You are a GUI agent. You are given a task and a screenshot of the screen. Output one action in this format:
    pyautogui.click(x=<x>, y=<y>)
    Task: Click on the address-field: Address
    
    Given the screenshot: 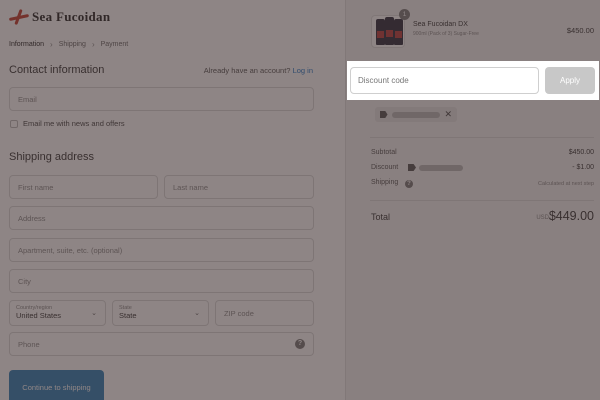 What is the action you would take?
    pyautogui.click(x=161, y=218)
    